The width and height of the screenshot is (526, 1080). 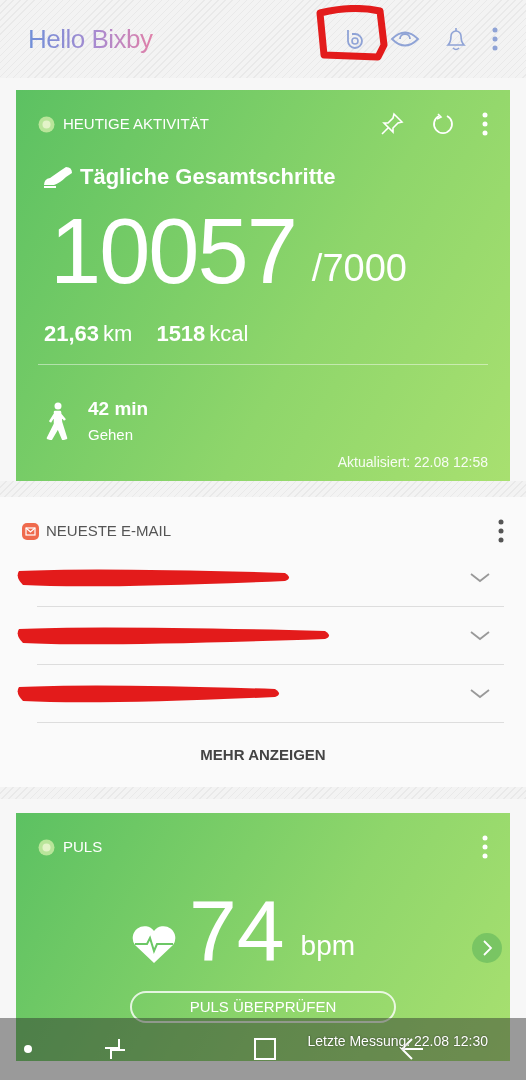 What do you see at coordinates (265, 1049) in the screenshot?
I see `home-icon` at bounding box center [265, 1049].